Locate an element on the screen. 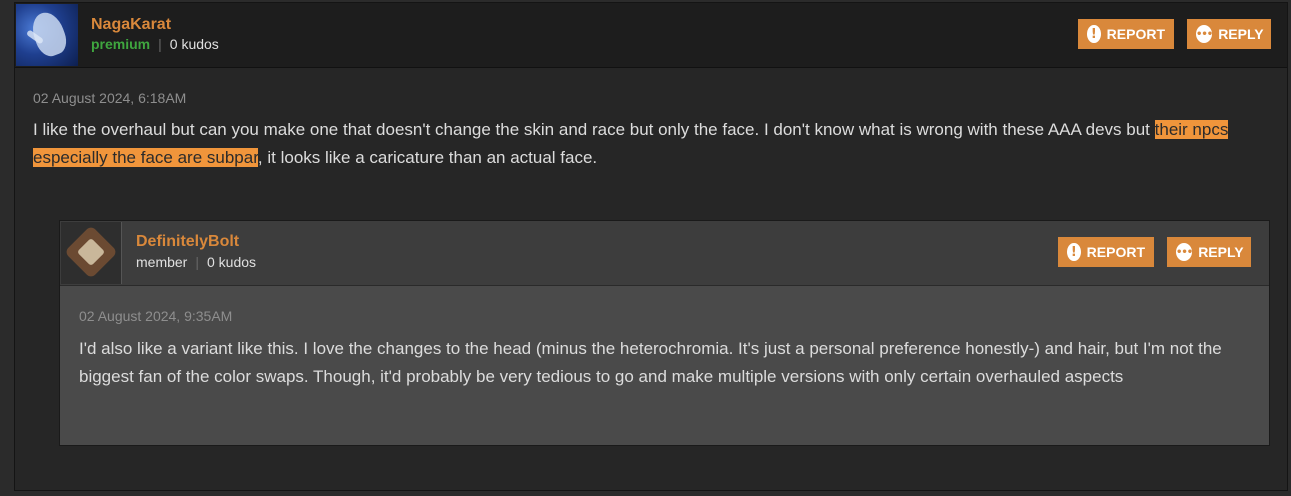 The height and width of the screenshot is (496, 1291). reply-date: 02 August 2024, 9:35AM is located at coordinates (156, 316).